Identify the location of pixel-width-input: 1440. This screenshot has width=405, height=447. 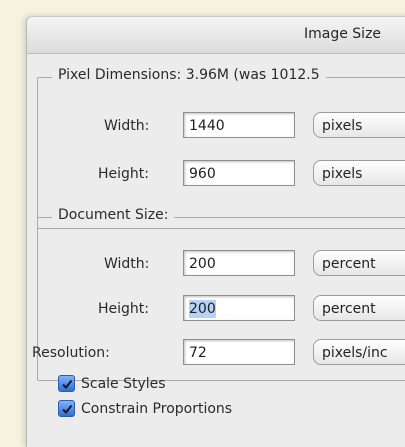
(239, 125).